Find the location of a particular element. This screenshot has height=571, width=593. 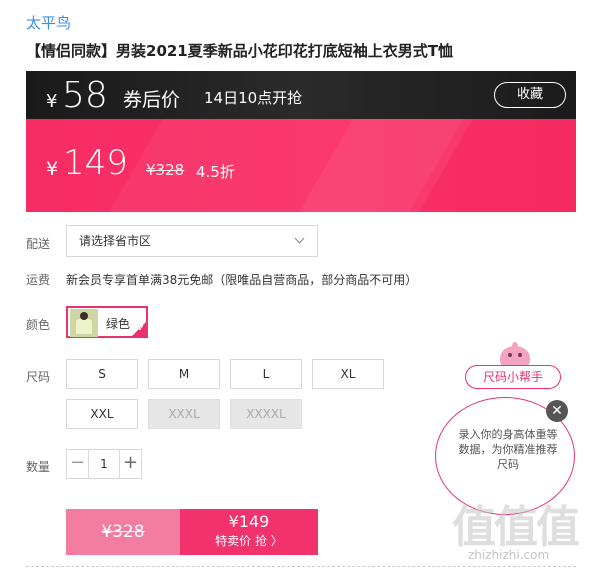

shirt-shape is located at coordinates (84, 326).